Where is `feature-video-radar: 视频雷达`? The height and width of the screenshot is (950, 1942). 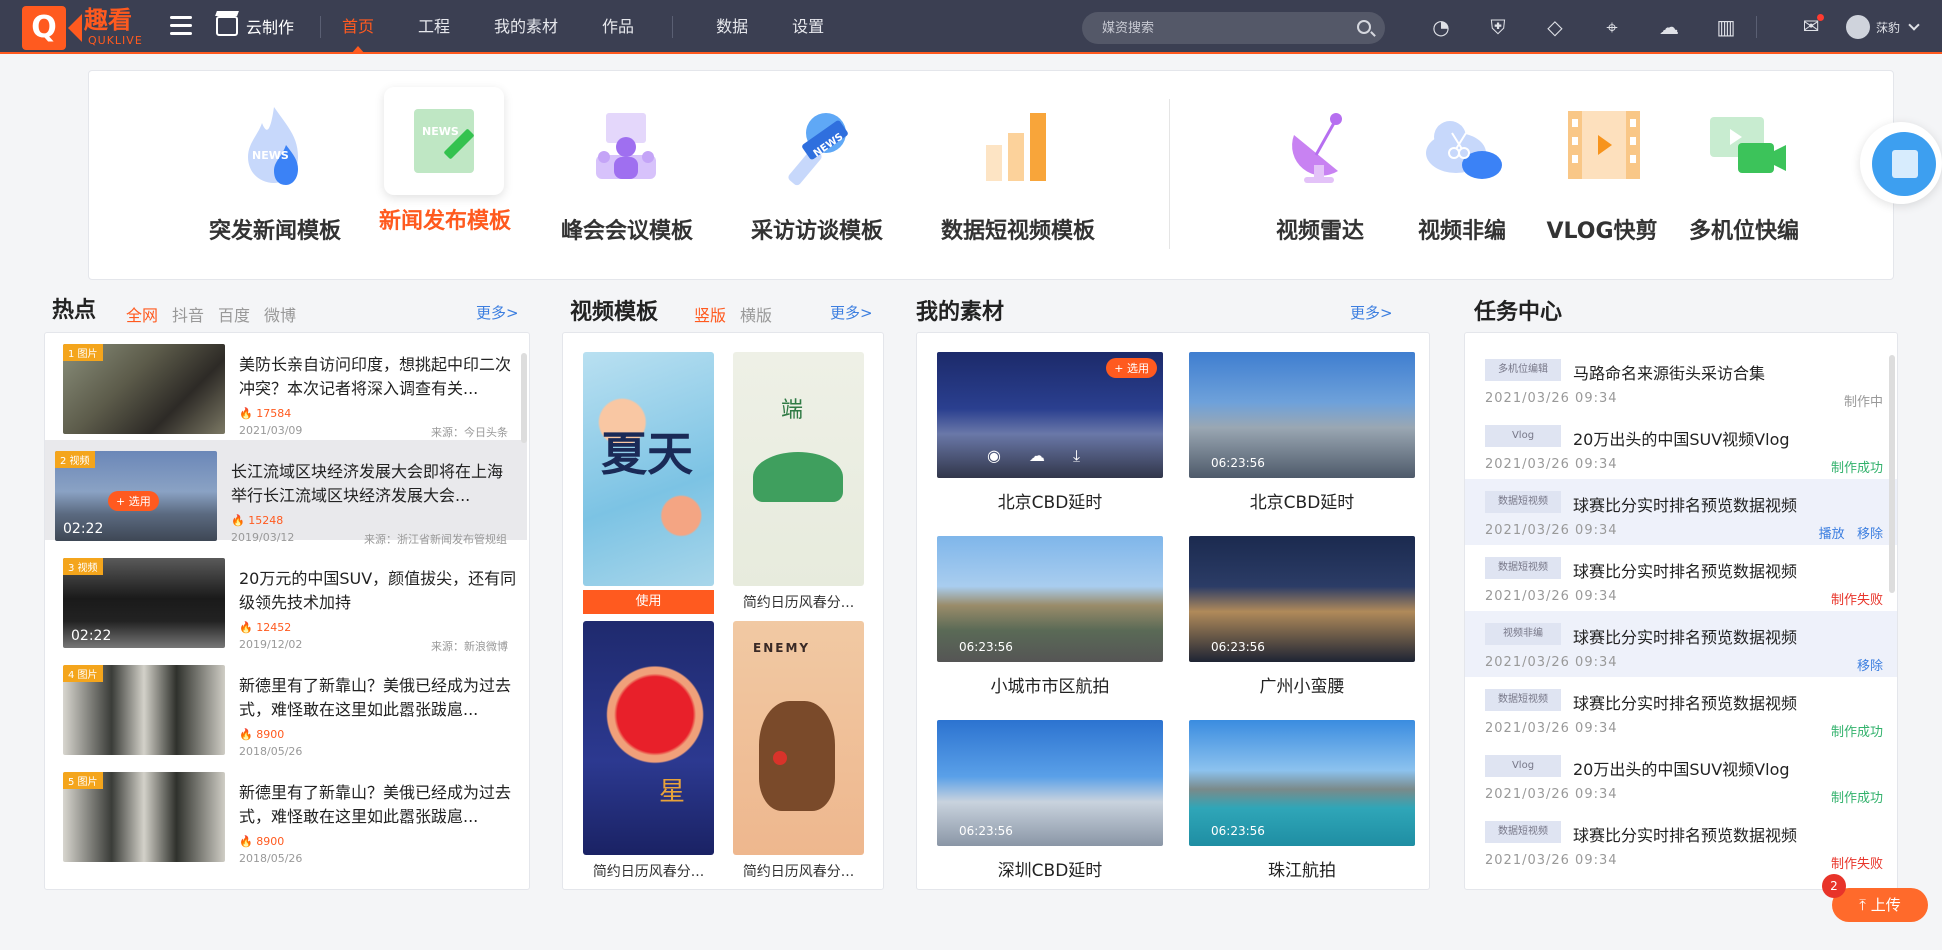 feature-video-radar: 视频雷达 is located at coordinates (1320, 171).